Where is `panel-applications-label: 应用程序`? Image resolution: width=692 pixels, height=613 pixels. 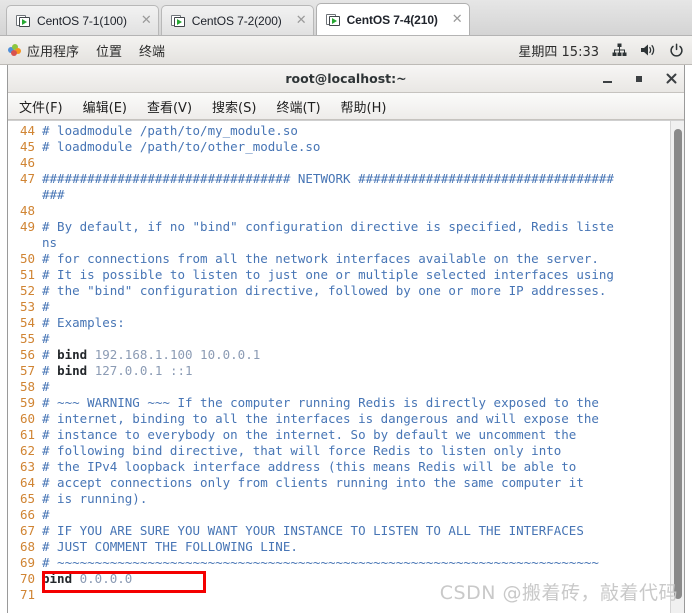 panel-applications-label: 应用程序 is located at coordinates (53, 52).